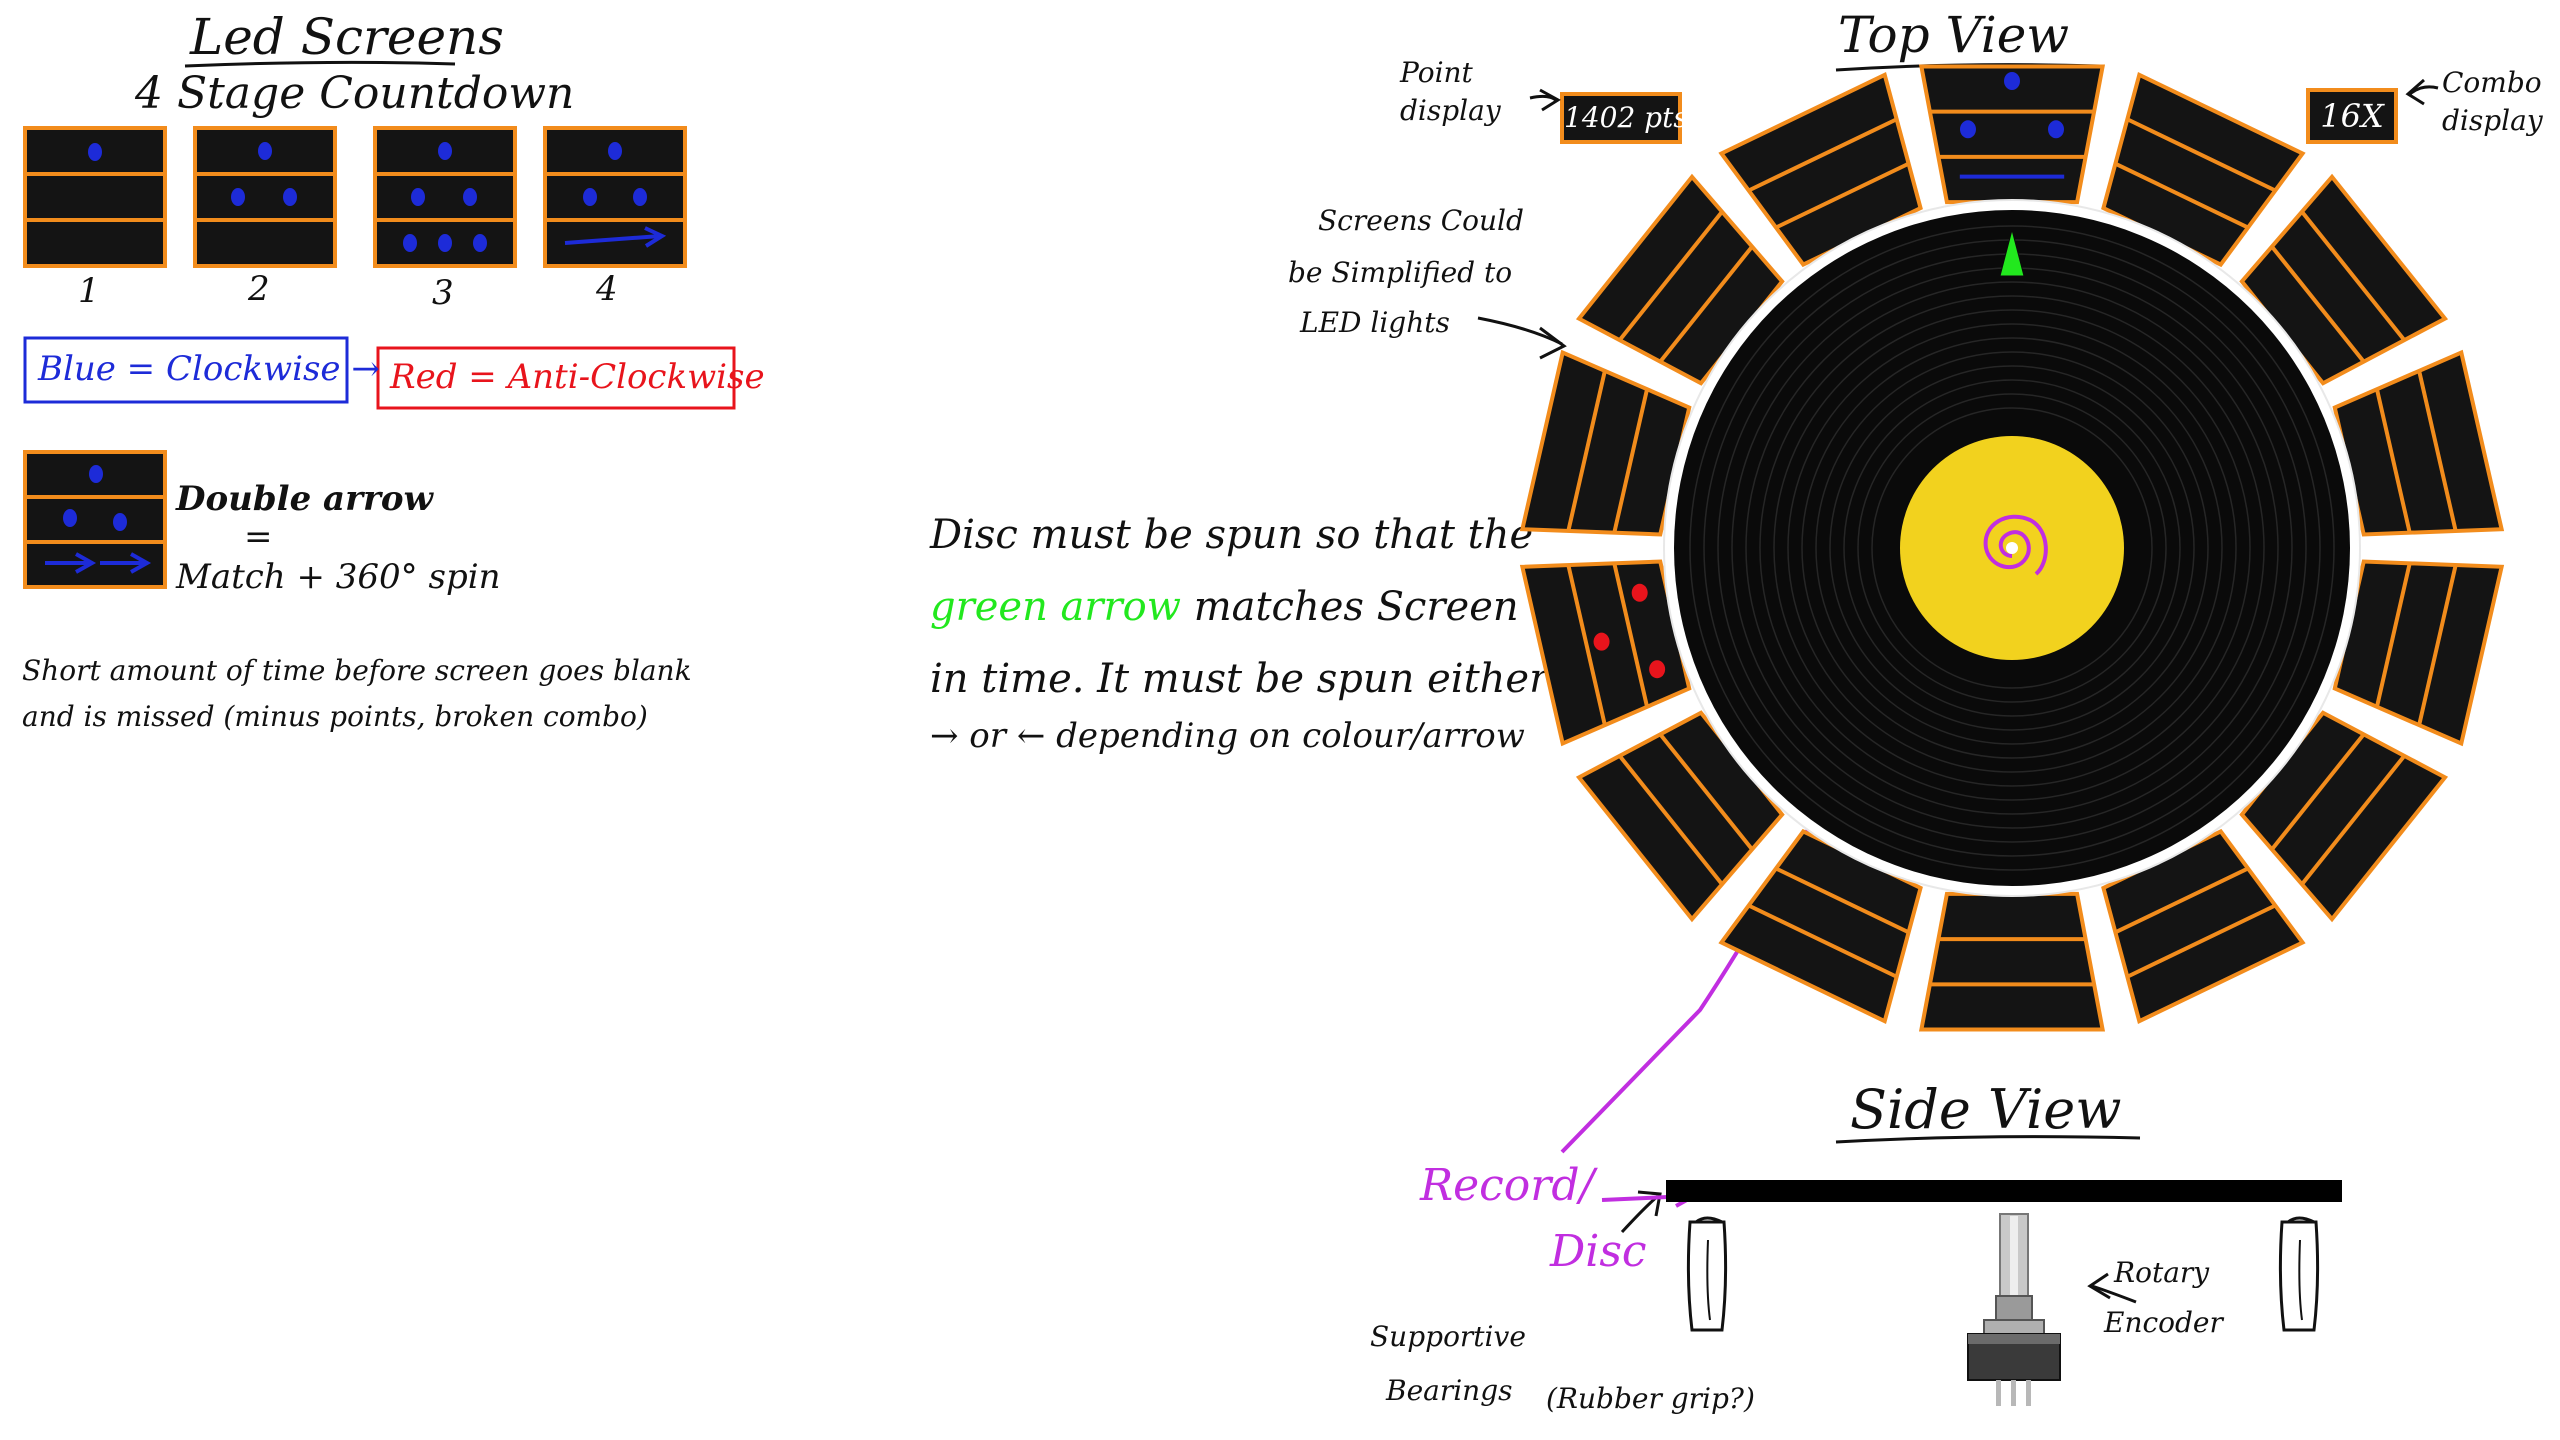 This screenshot has height=1440, width=2560. What do you see at coordinates (2162, 1272) in the screenshot?
I see `encoder-label-1: Rotary` at bounding box center [2162, 1272].